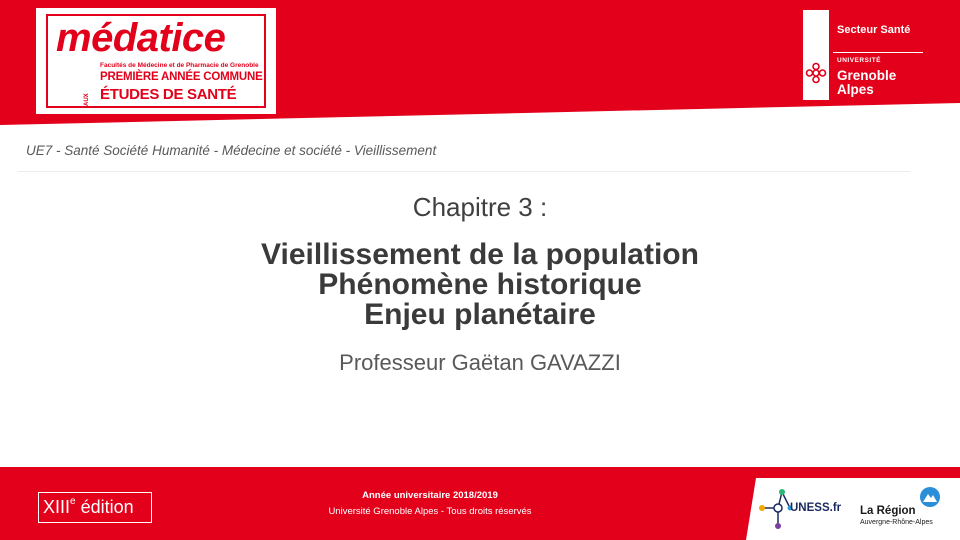  What do you see at coordinates (930, 497) in the screenshot?
I see `region-mountain-icon` at bounding box center [930, 497].